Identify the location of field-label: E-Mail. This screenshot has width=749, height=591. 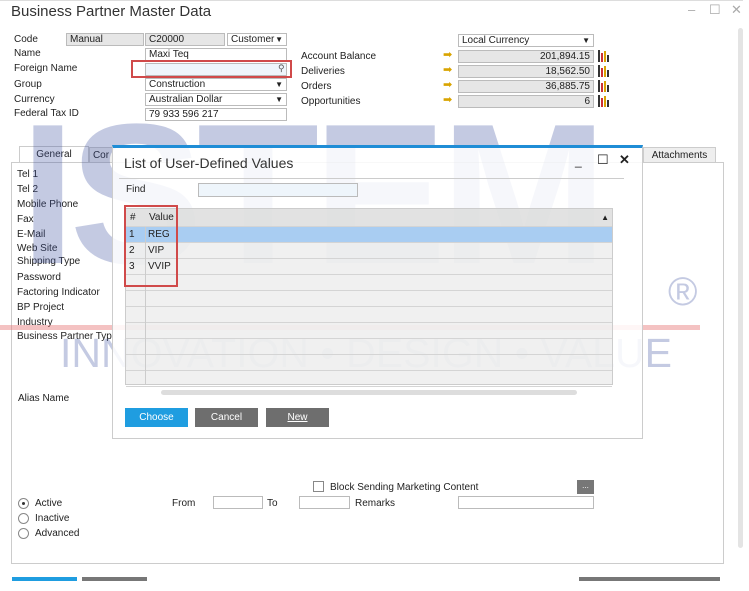
(31, 234).